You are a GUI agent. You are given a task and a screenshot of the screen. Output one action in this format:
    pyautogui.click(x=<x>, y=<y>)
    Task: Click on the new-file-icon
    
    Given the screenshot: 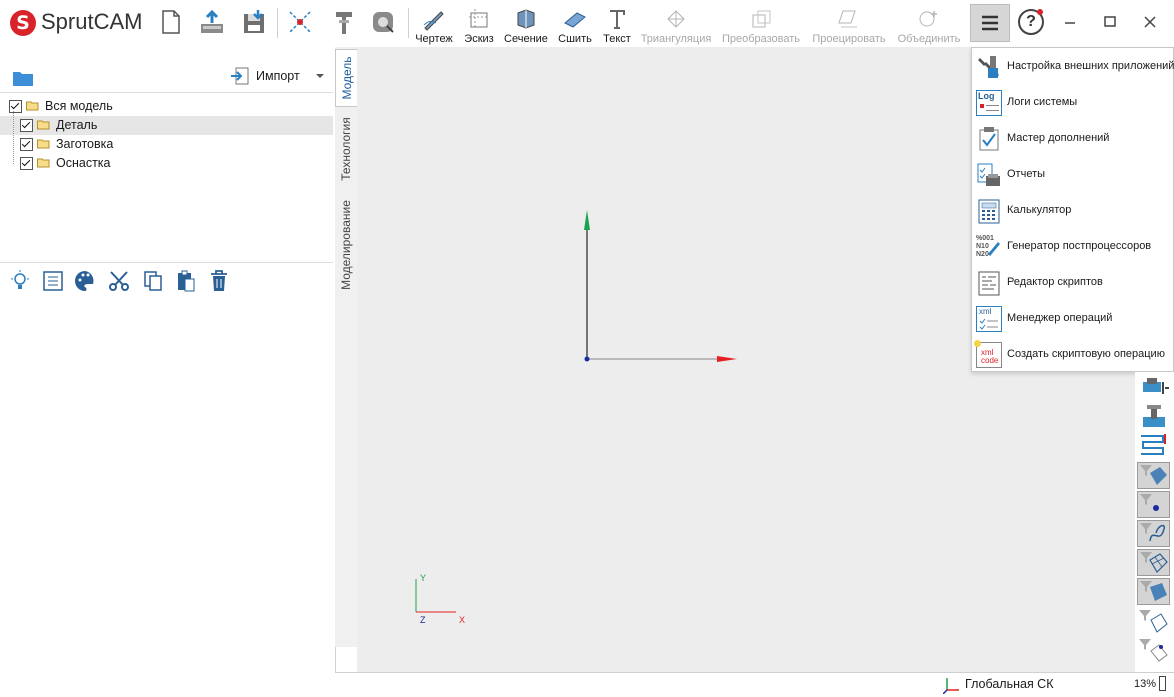 What is the action you would take?
    pyautogui.click(x=171, y=22)
    